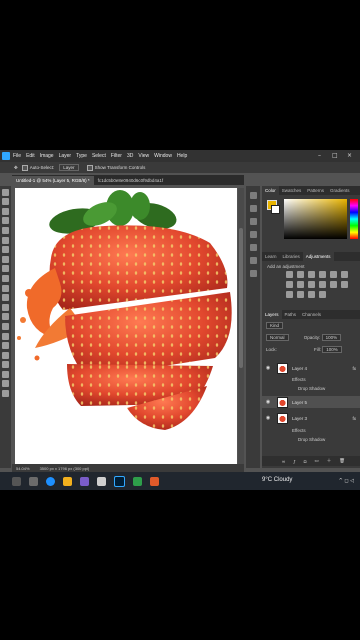 This screenshot has width=360, height=640. I want to click on hand-icon, so click(5, 374).